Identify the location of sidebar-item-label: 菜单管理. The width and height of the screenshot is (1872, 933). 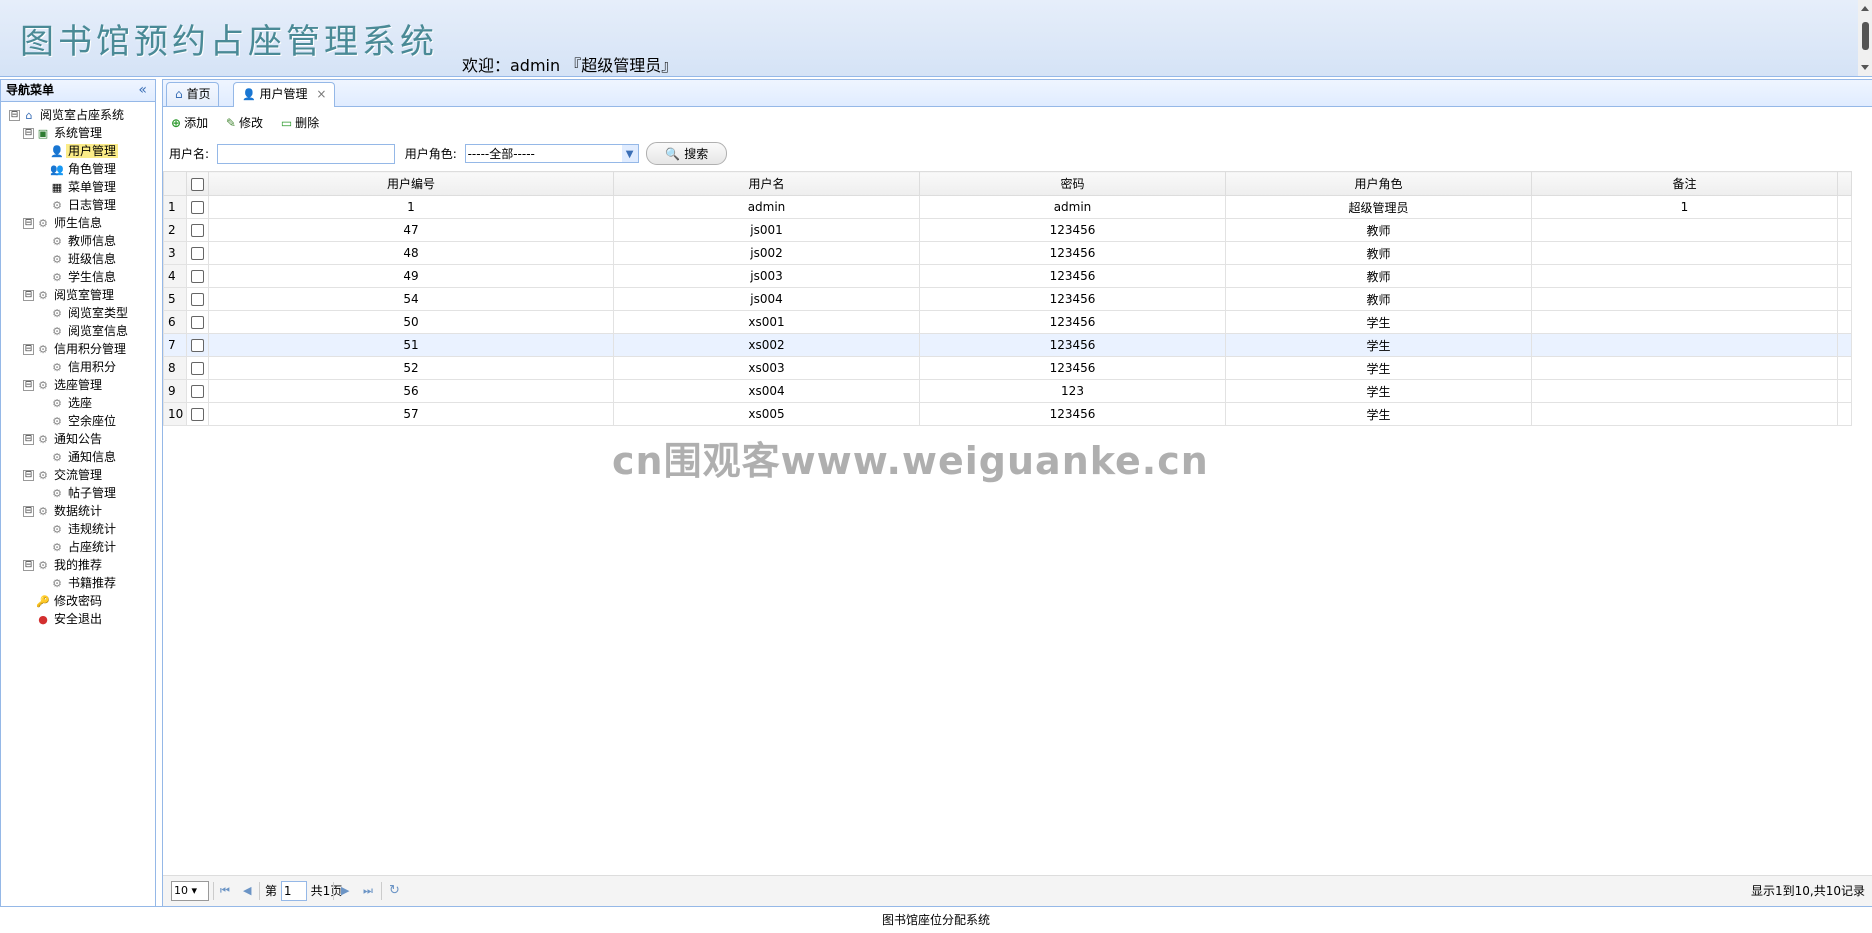
(92, 187).